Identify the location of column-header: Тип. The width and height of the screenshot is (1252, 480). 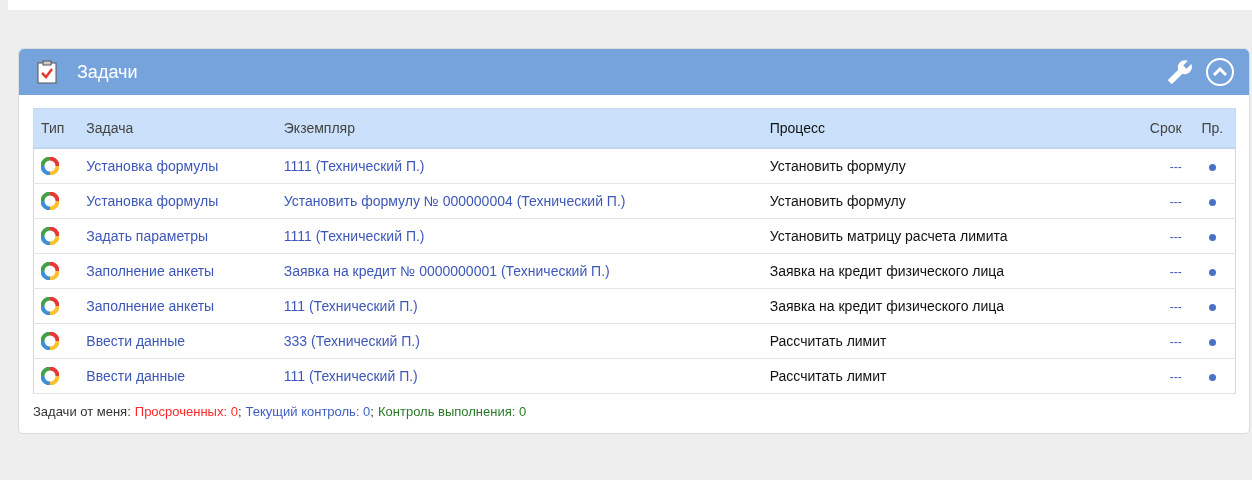
(58, 128).